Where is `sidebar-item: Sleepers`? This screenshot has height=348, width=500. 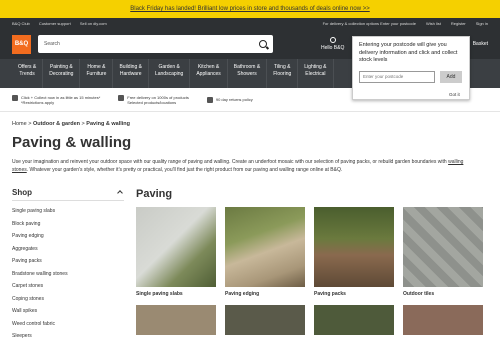 sidebar-item: Sleepers is located at coordinates (68, 336).